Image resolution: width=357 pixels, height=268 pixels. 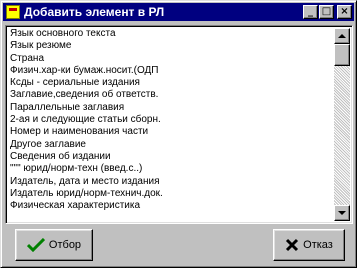 I want to click on select-button: Отбор, so click(x=54, y=245).